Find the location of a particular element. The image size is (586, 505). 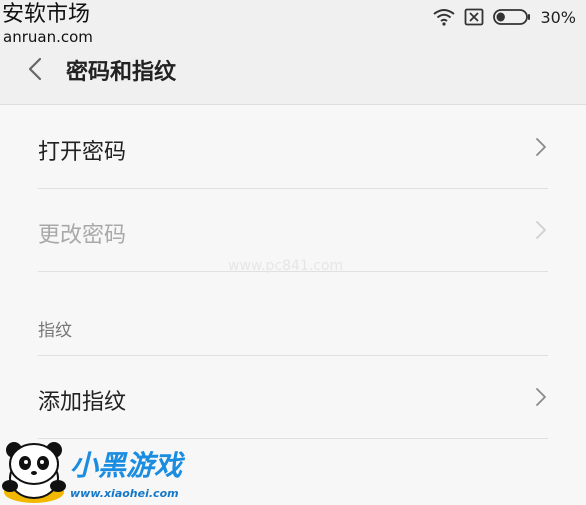

battery-icon is located at coordinates (512, 17).